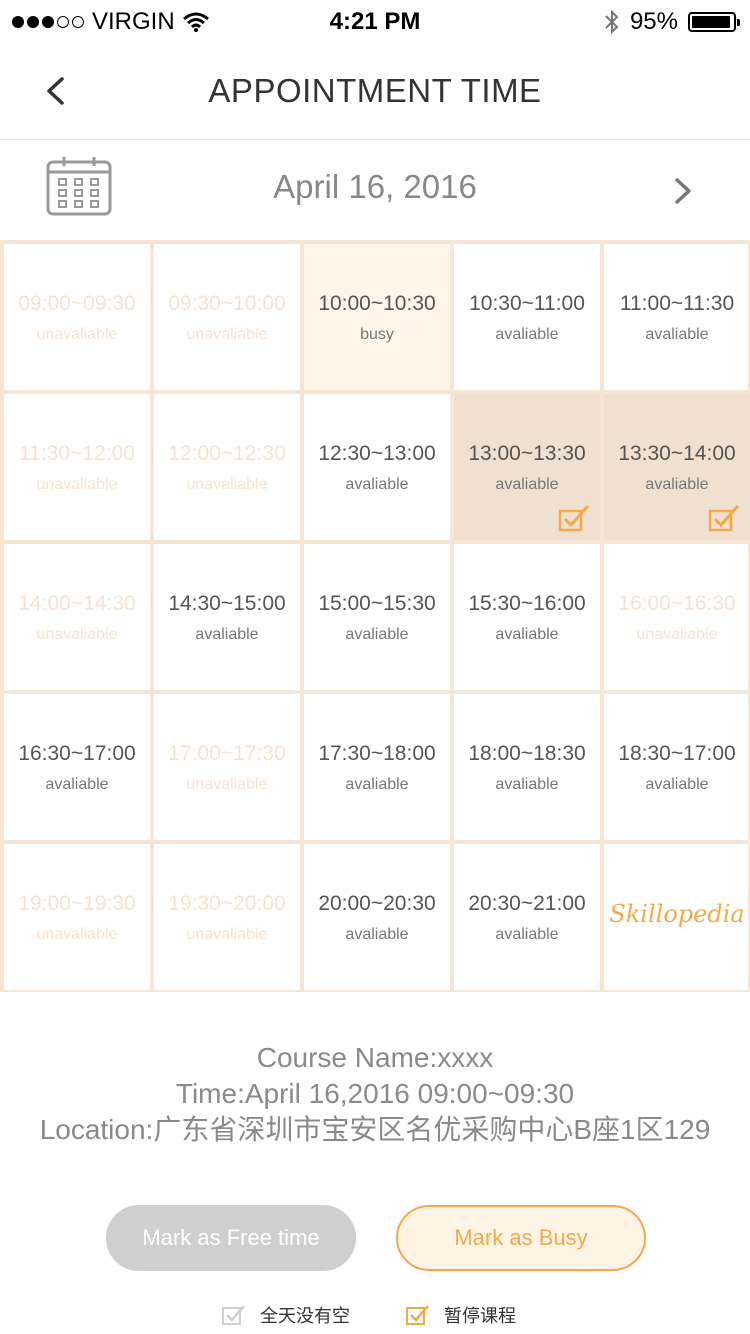 The height and width of the screenshot is (1334, 750). I want to click on time-slot-cell: 15:00~15:30 avaliable, so click(377, 617).